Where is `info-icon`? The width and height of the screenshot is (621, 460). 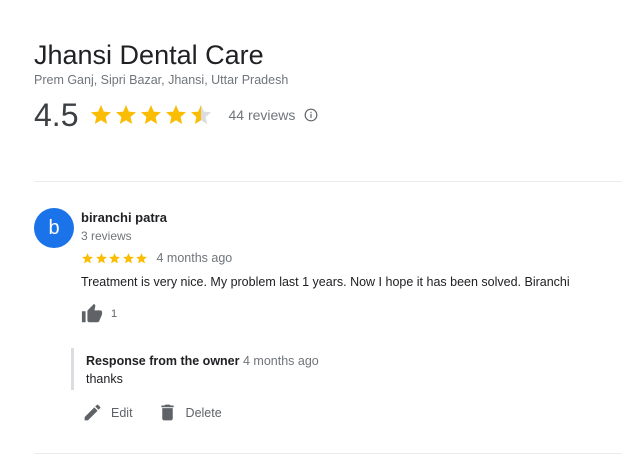
info-icon is located at coordinates (311, 115).